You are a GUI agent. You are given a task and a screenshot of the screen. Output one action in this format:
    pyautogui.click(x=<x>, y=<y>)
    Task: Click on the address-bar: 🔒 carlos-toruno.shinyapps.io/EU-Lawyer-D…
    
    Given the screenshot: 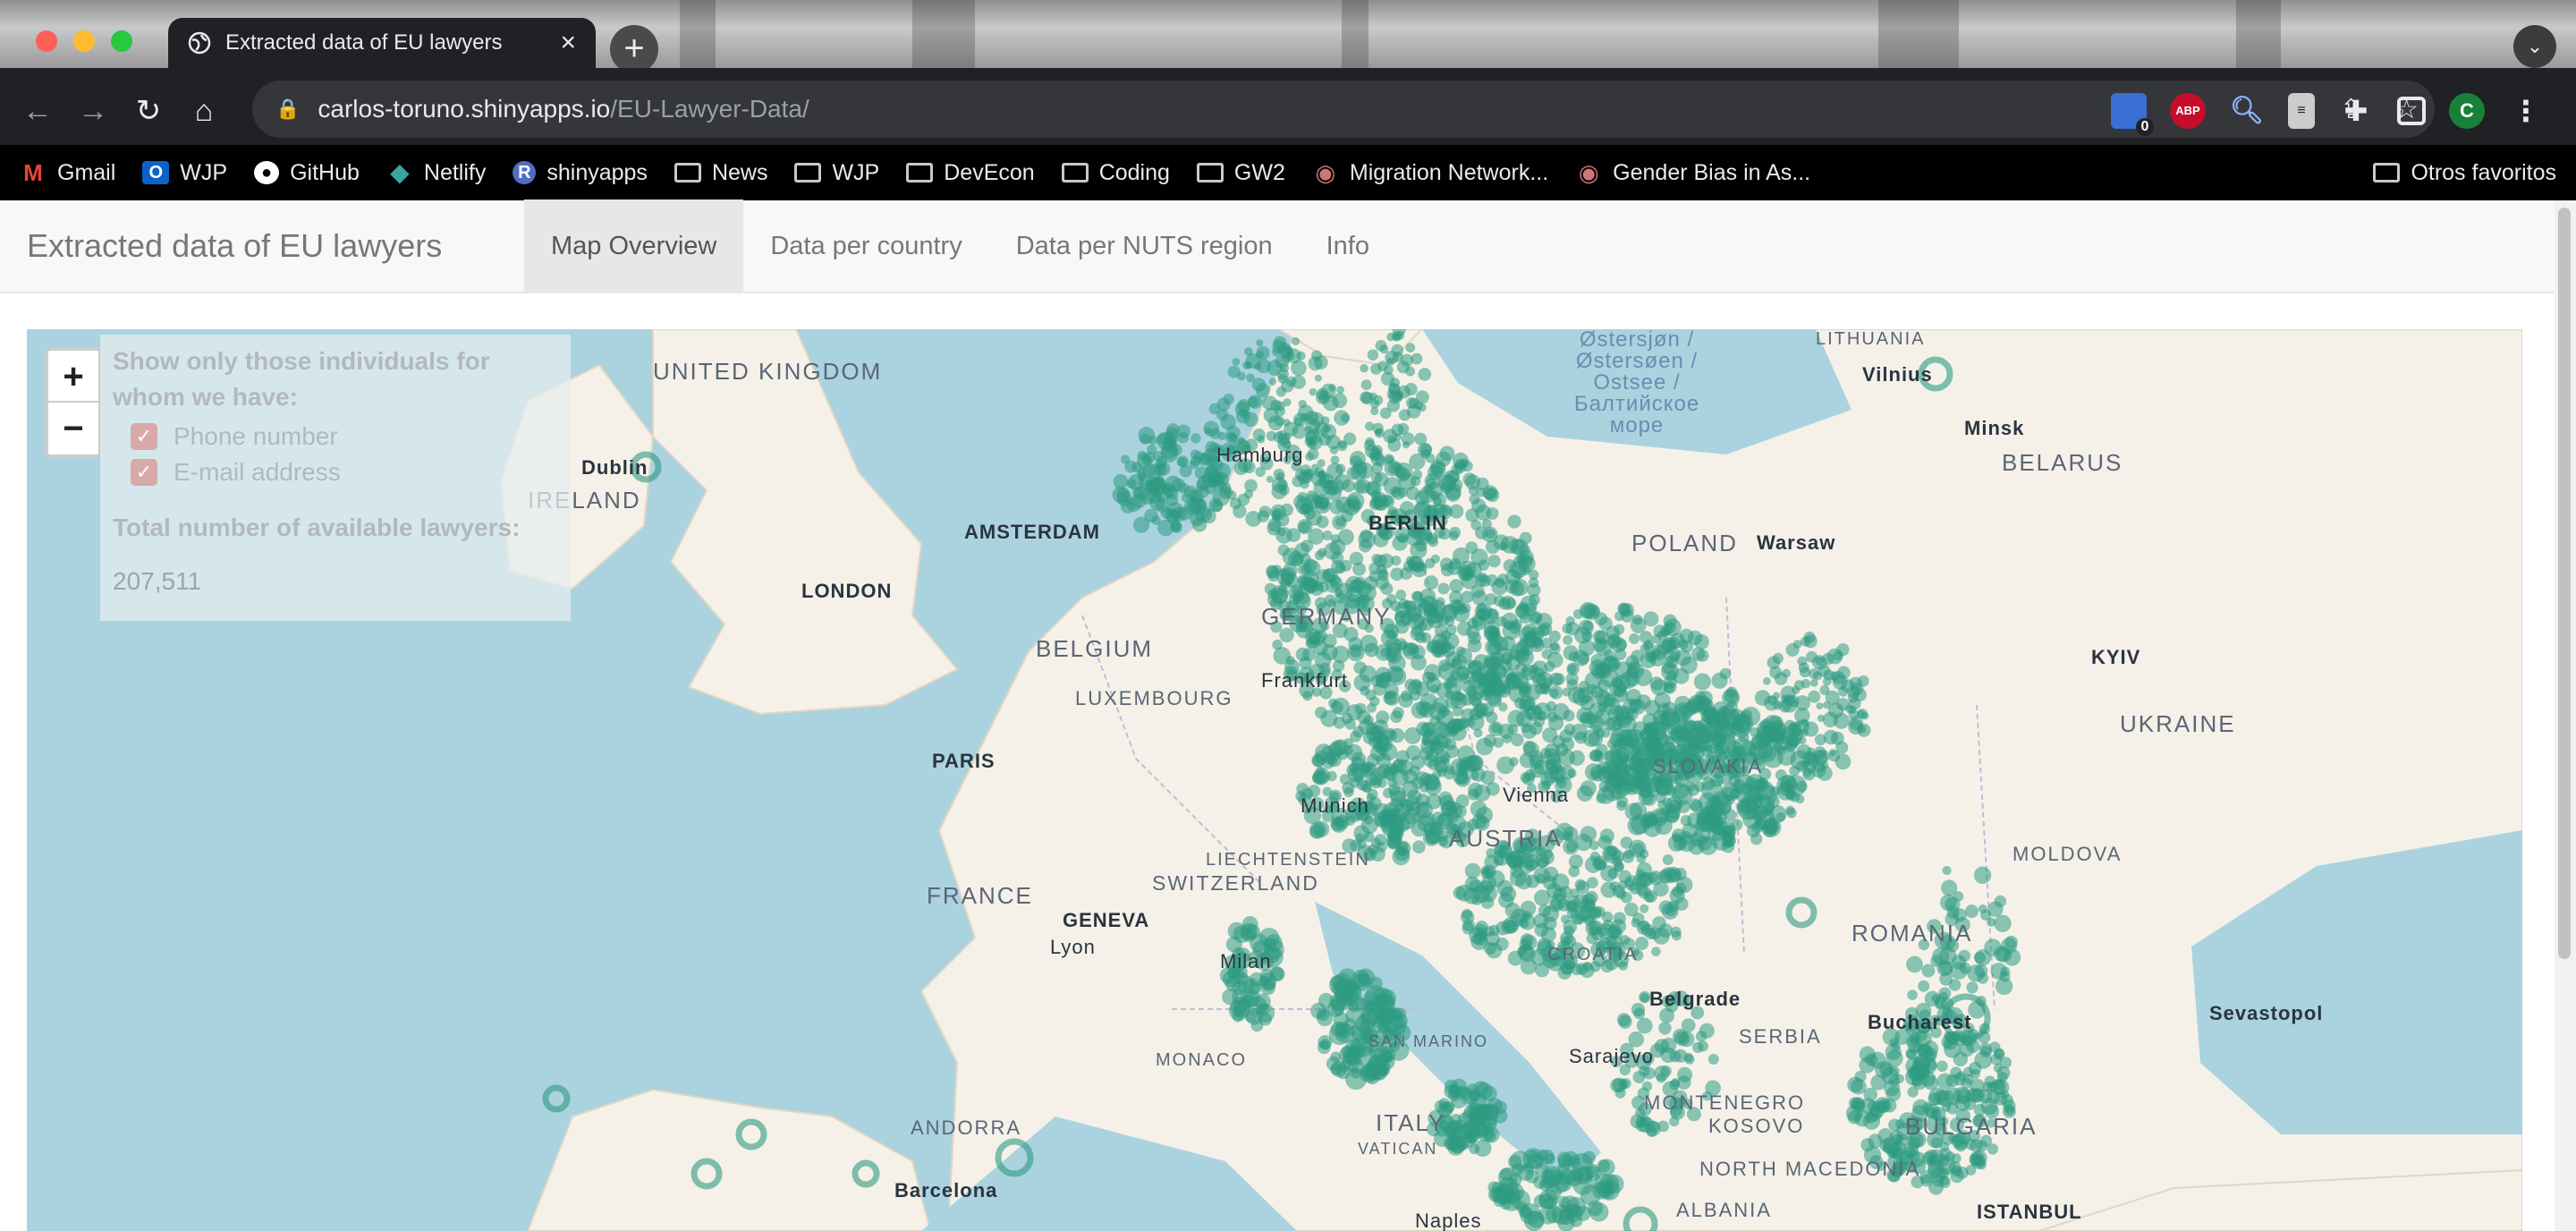 What is the action you would take?
    pyautogui.click(x=1343, y=109)
    